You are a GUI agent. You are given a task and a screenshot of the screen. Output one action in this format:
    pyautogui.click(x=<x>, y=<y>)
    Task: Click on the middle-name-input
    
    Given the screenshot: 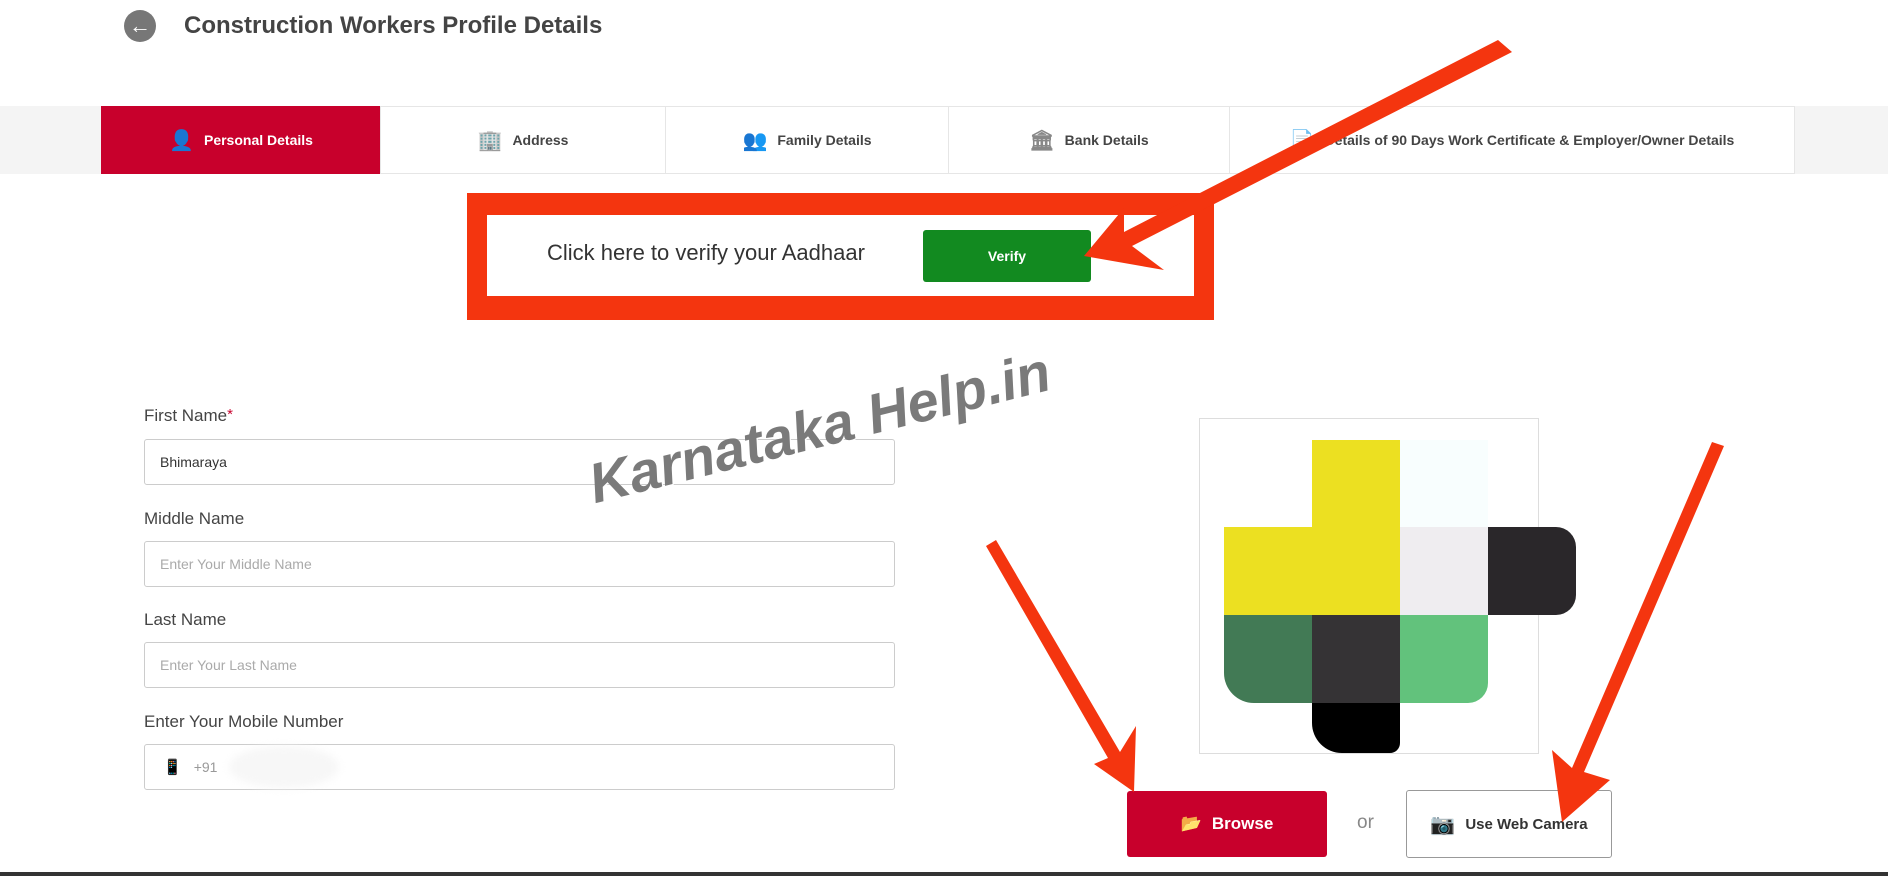 What is the action you would take?
    pyautogui.click(x=519, y=564)
    